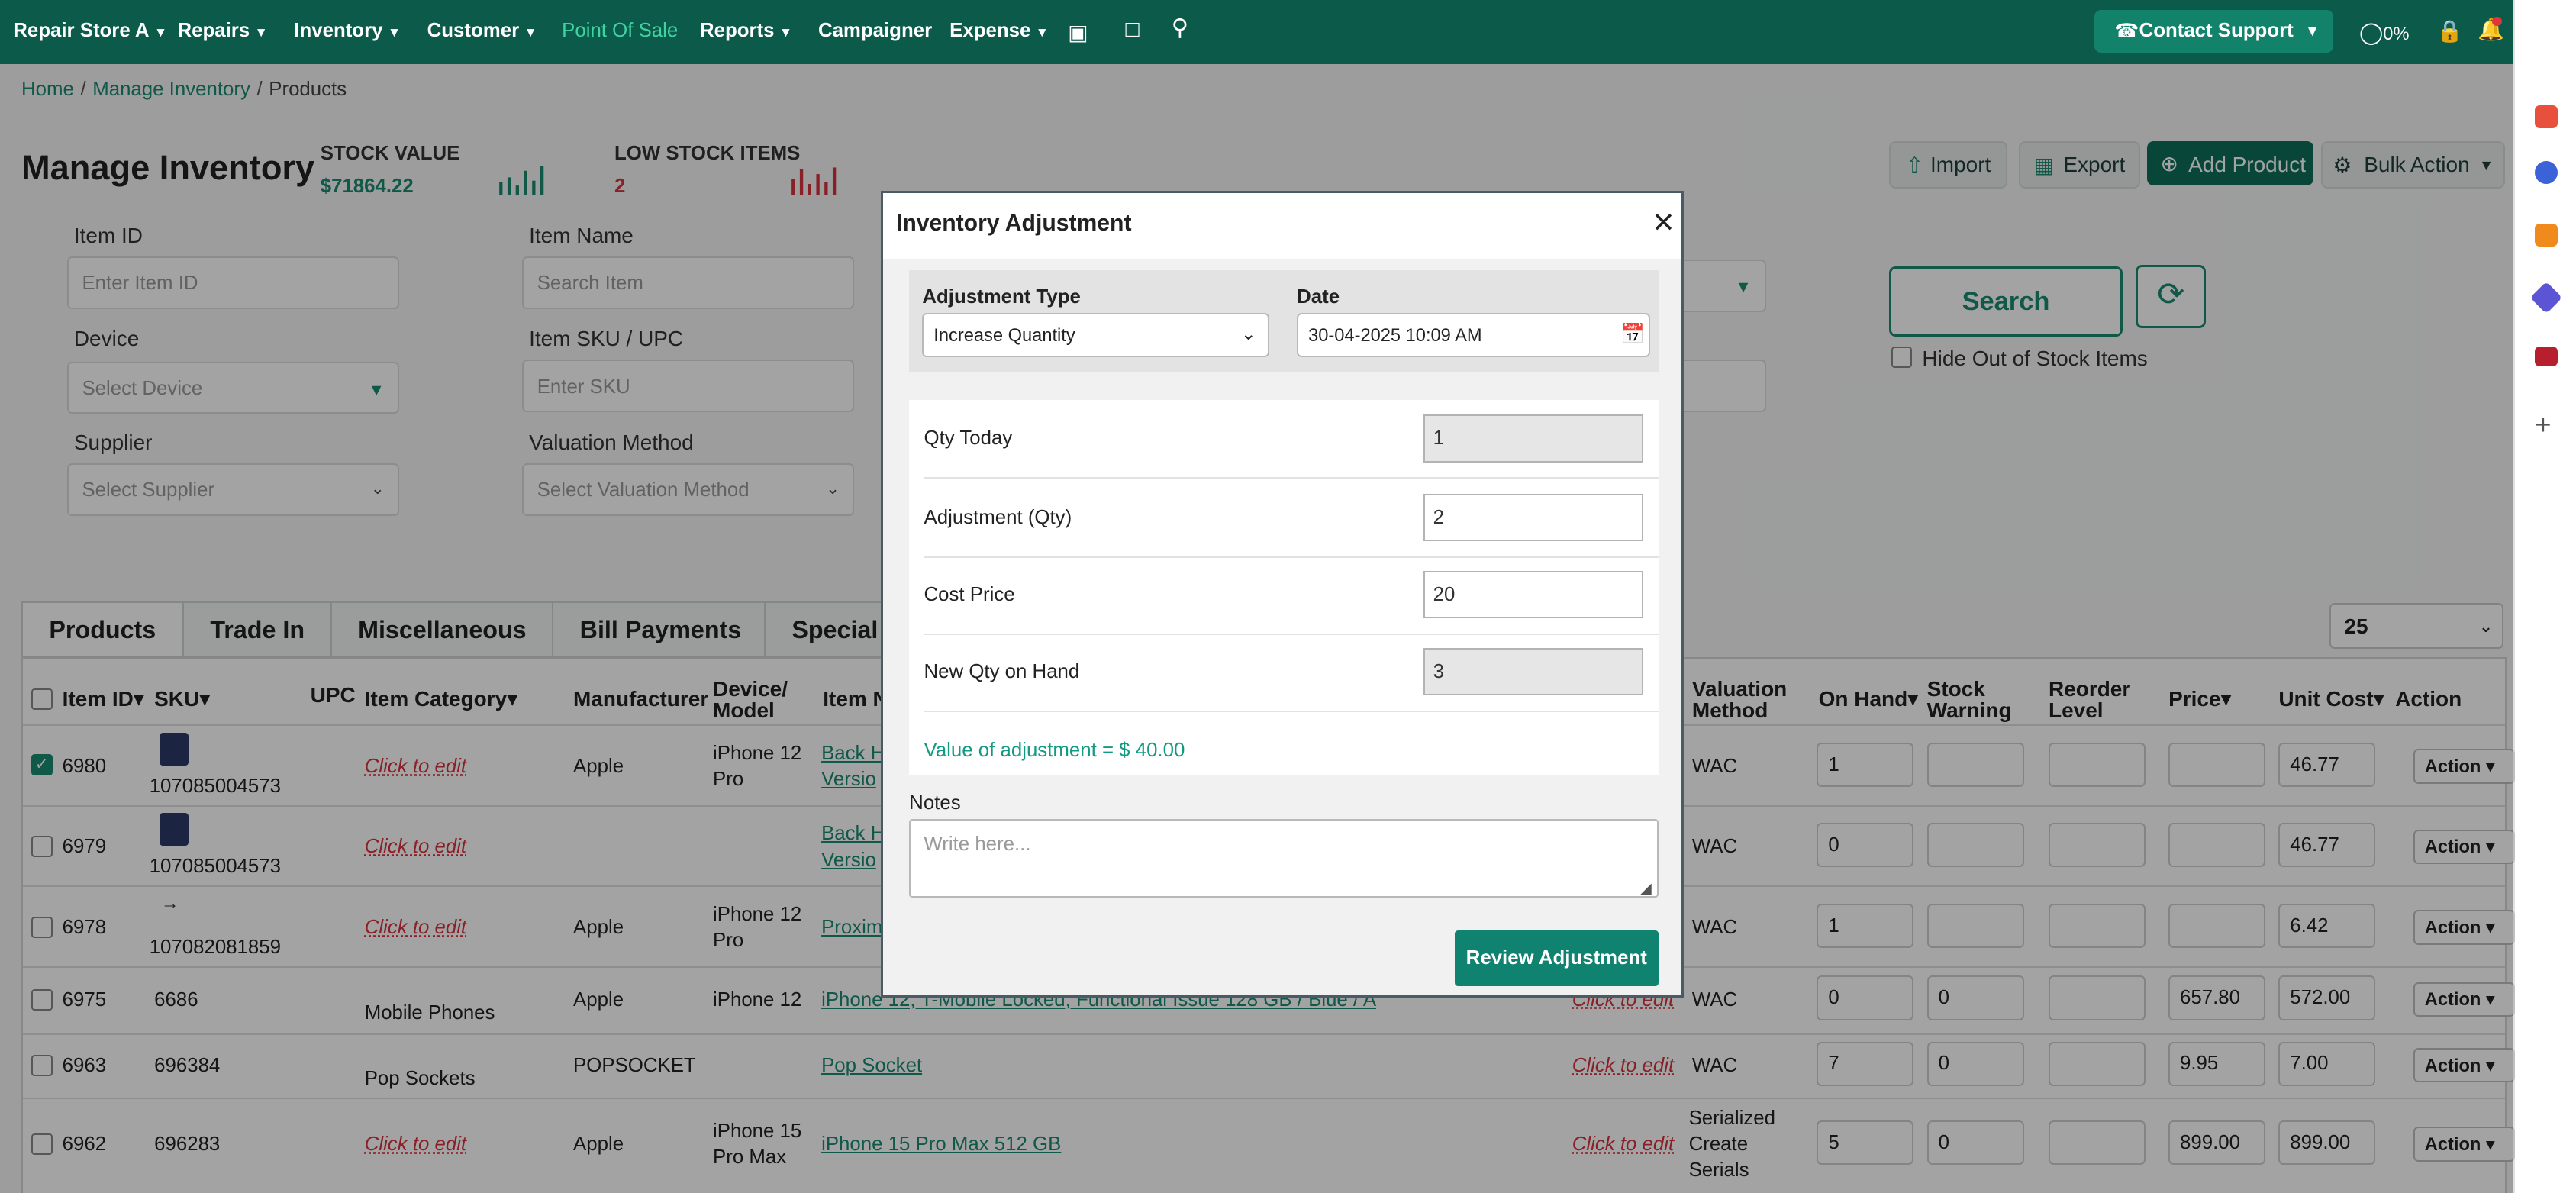 The height and width of the screenshot is (1193, 2576). Describe the element at coordinates (90, 31) in the screenshot. I see `store-selector: Repair Store A ▼` at that location.